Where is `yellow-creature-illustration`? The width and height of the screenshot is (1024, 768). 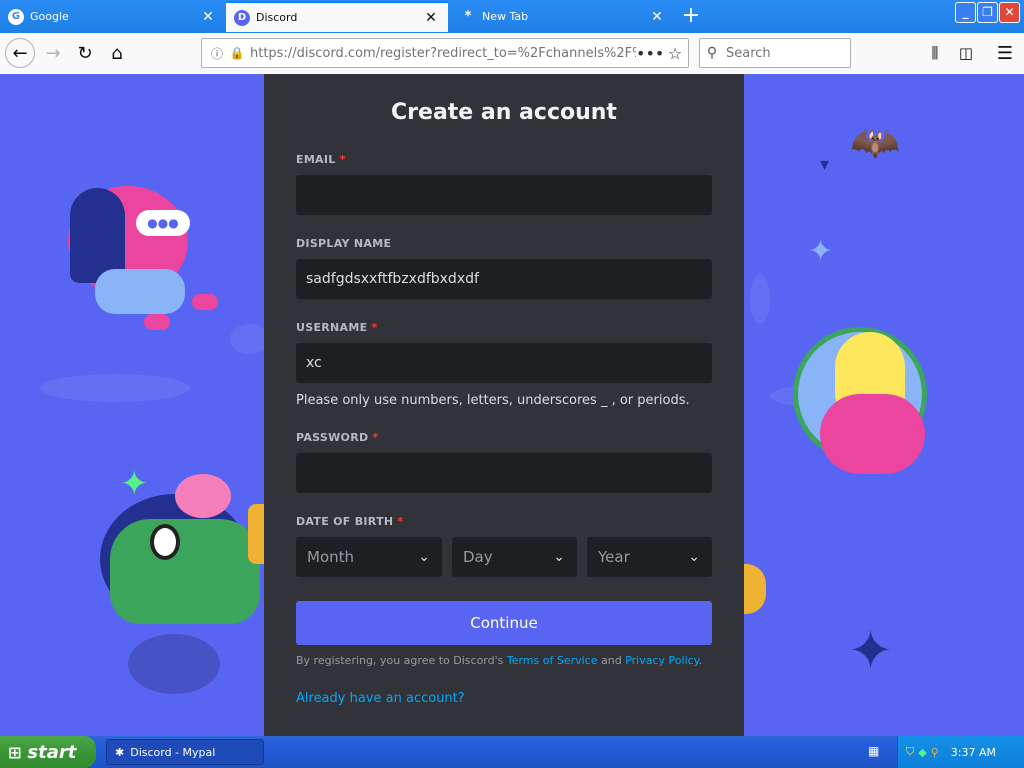
yellow-creature-illustration is located at coordinates (256, 534).